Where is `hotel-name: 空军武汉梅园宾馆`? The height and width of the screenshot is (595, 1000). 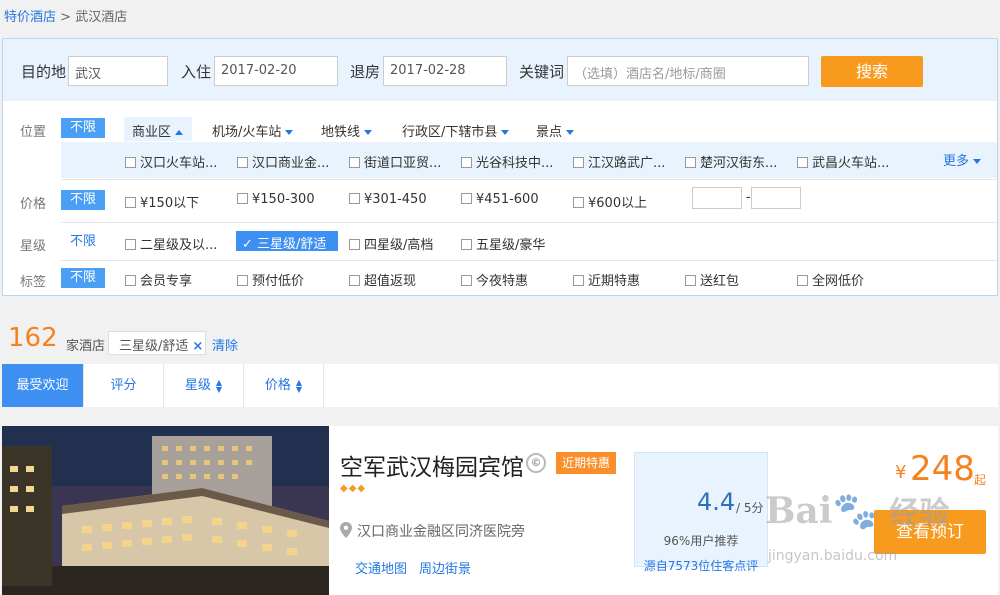
hotel-name: 空军武汉梅园宾馆 is located at coordinates (432, 465).